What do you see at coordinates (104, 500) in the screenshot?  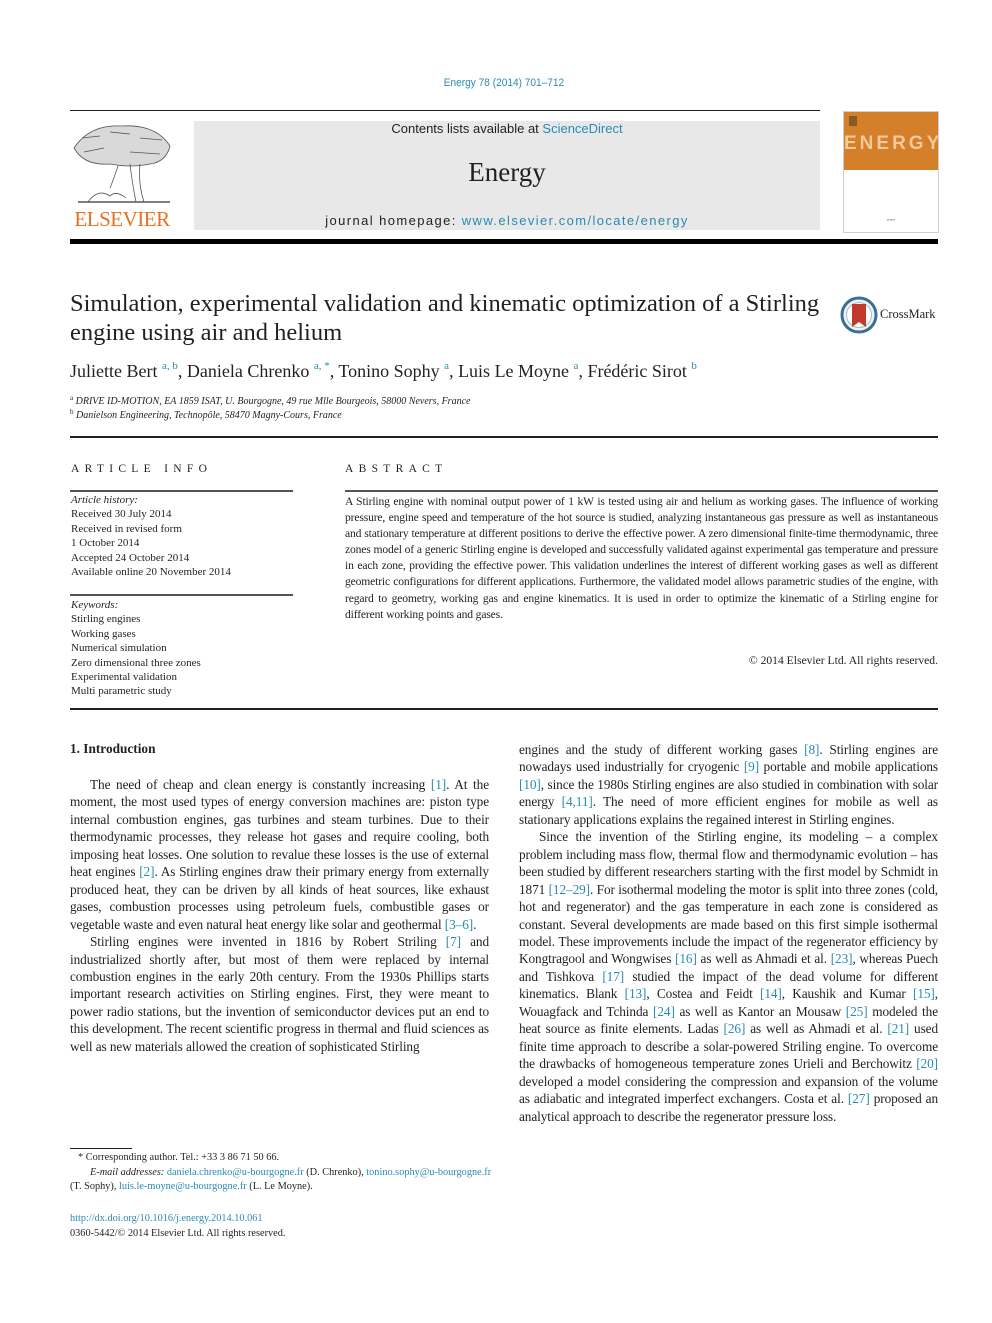 I see `history-label: Article history:` at bounding box center [104, 500].